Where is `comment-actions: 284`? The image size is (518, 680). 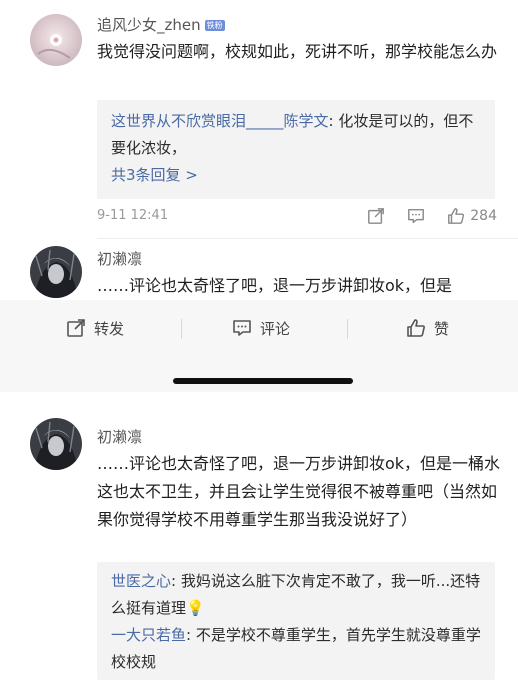 comment-actions: 284 is located at coordinates (421, 216).